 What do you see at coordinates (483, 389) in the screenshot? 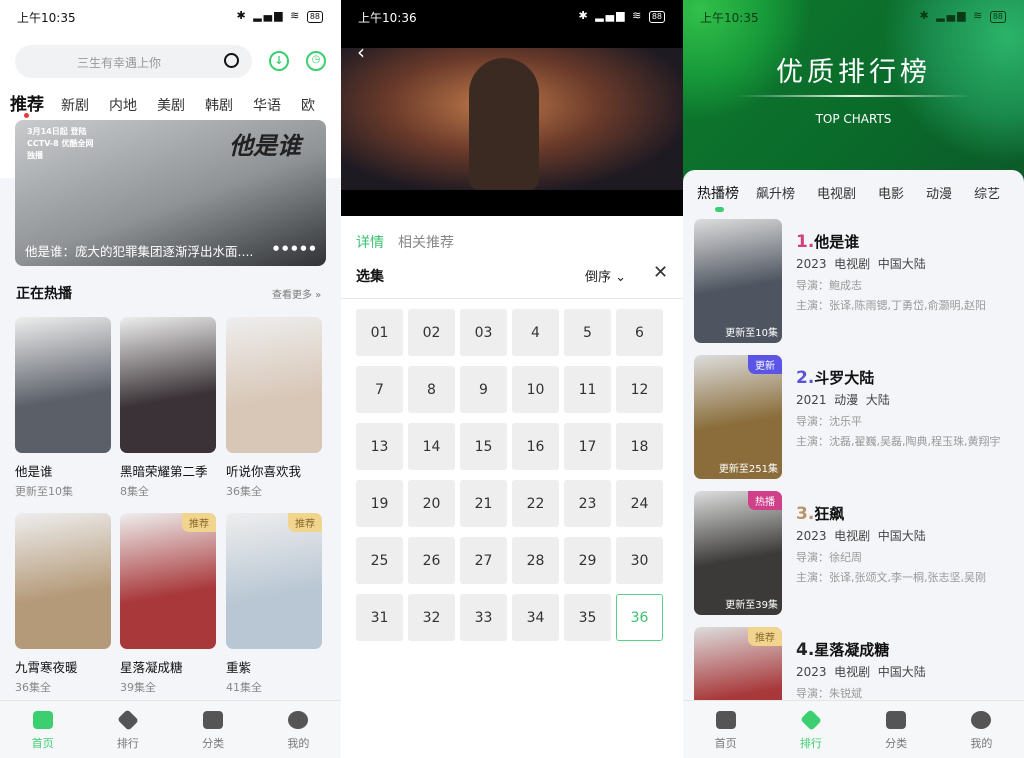
I see `episode-button: 9` at bounding box center [483, 389].